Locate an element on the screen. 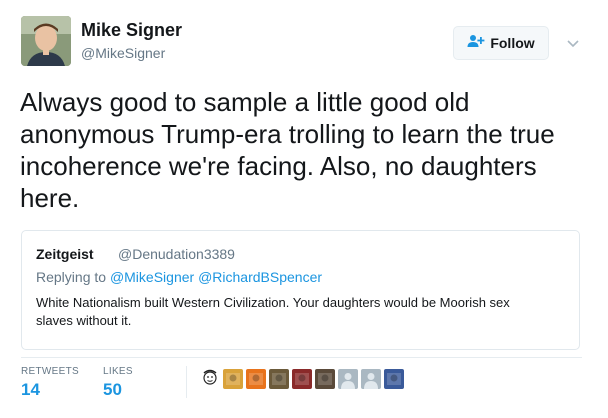 The width and height of the screenshot is (608, 418). likes-count: 50 is located at coordinates (112, 390).